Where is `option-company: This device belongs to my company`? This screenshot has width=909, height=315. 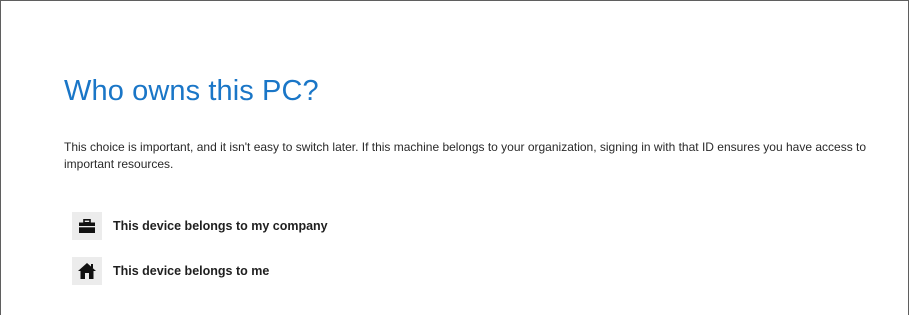
option-company: This device belongs to my company is located at coordinates (200, 226).